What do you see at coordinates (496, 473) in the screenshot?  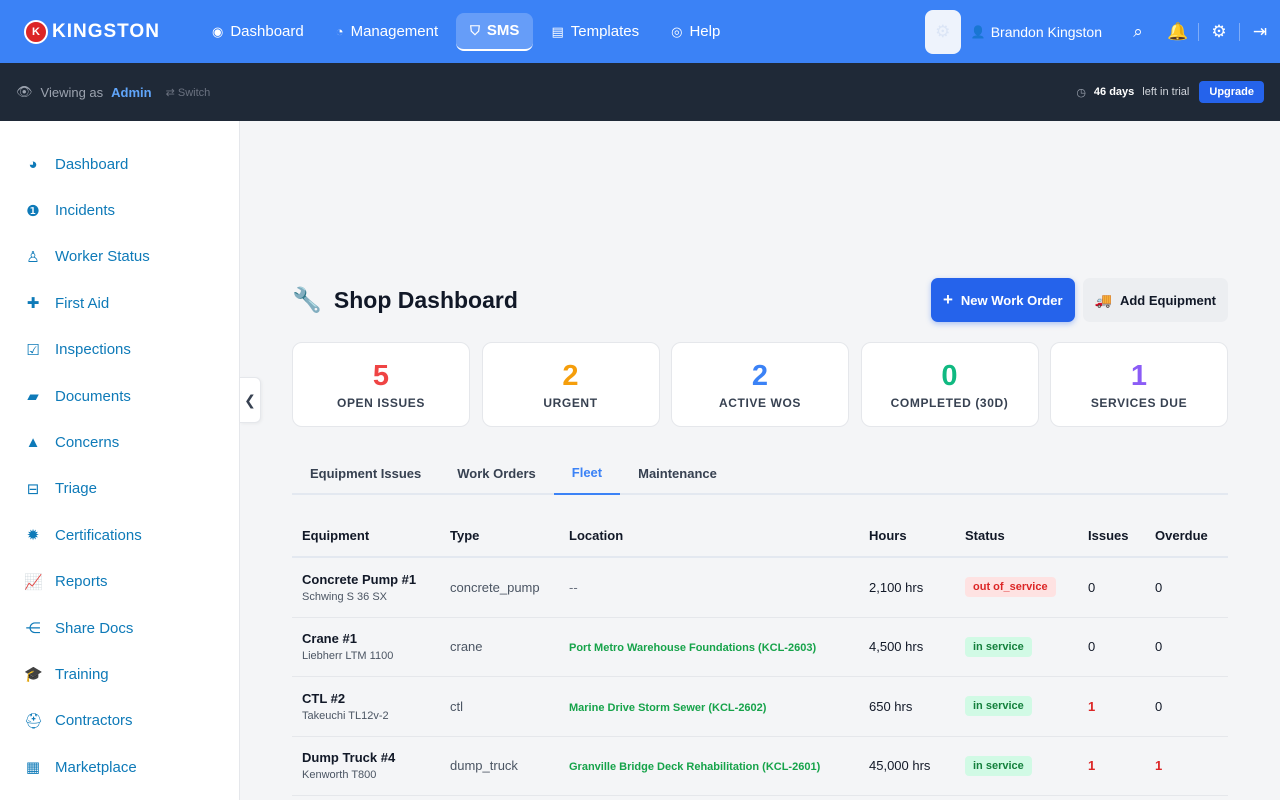 I see `tab-work-orders: Work Orders` at bounding box center [496, 473].